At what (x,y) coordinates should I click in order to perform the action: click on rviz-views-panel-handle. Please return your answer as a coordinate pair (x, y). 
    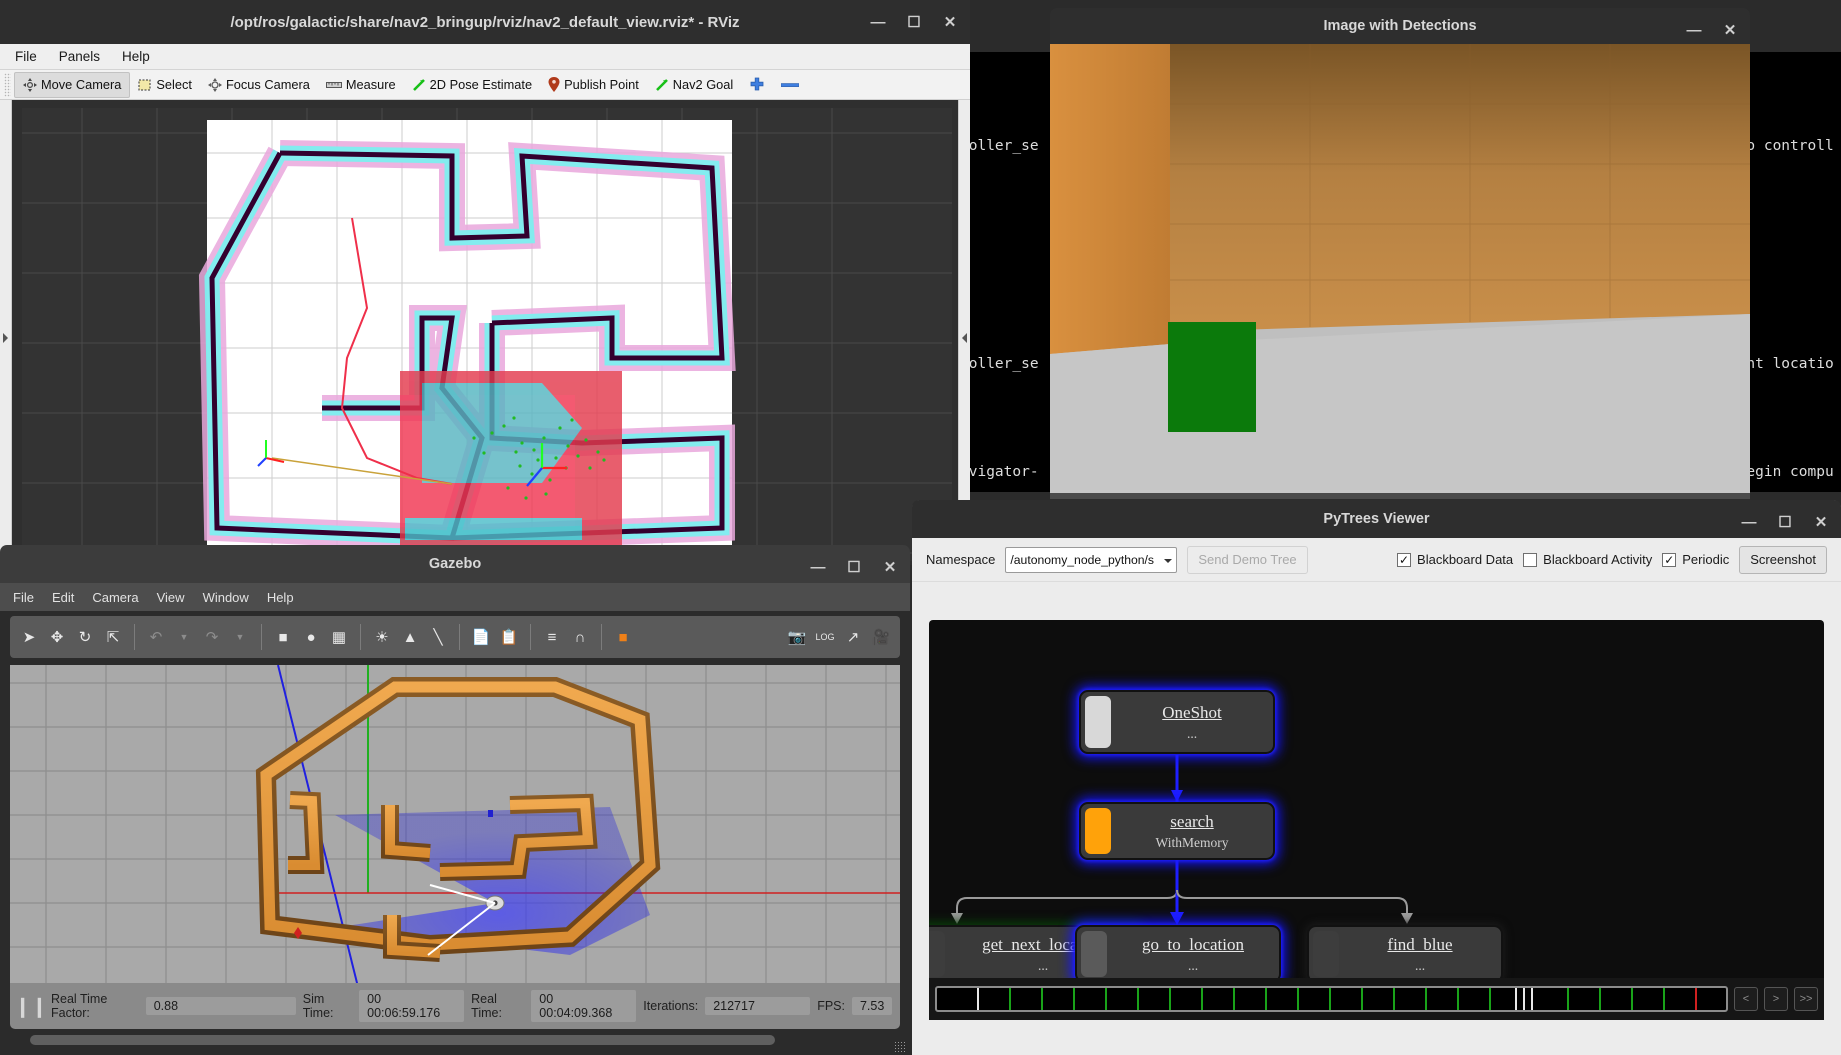
    Looking at the image, I should click on (964, 332).